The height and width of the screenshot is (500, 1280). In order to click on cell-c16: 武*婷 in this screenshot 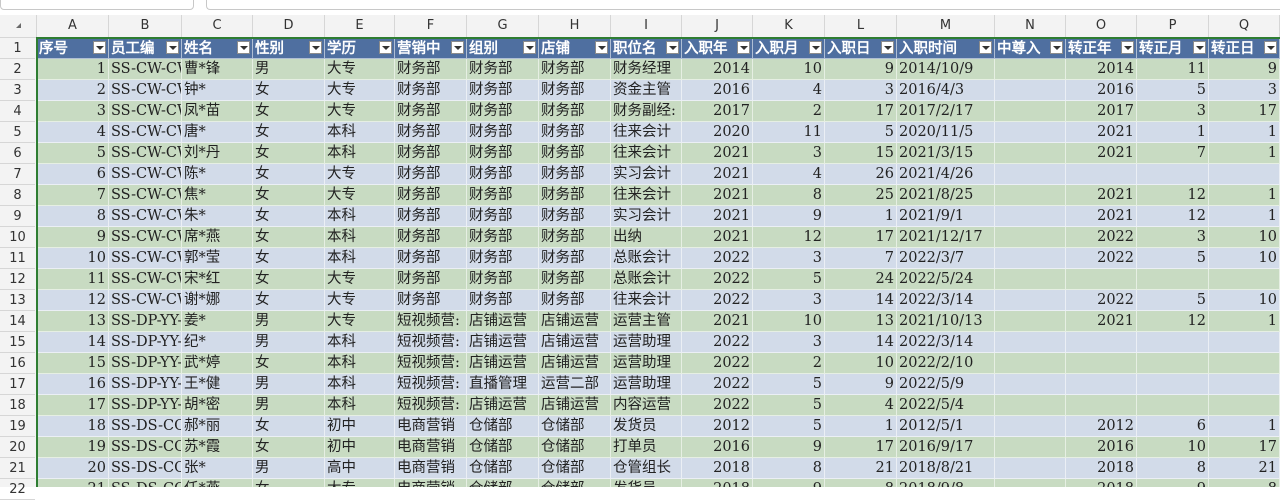, I will do `click(217, 363)`.